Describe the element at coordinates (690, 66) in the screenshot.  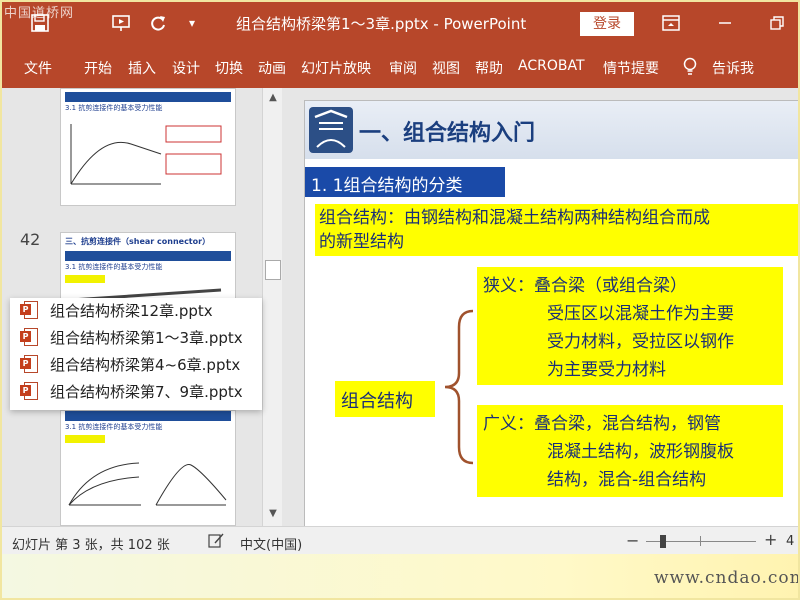
I see `lightbulb-icon` at that location.